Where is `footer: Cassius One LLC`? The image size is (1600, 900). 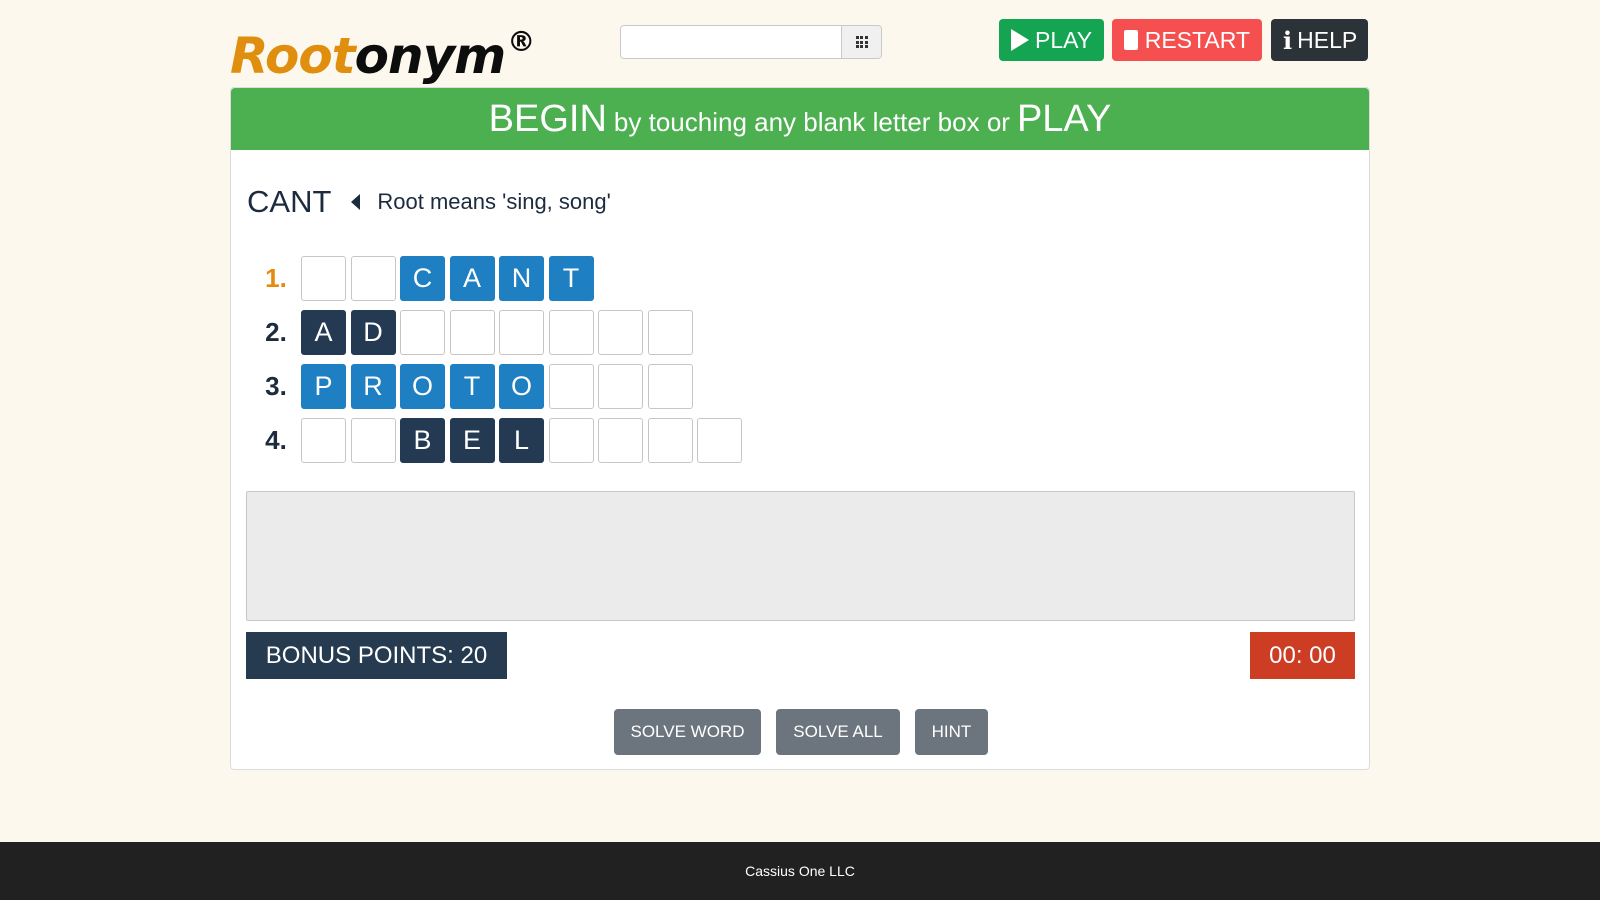
footer: Cassius One LLC is located at coordinates (800, 871).